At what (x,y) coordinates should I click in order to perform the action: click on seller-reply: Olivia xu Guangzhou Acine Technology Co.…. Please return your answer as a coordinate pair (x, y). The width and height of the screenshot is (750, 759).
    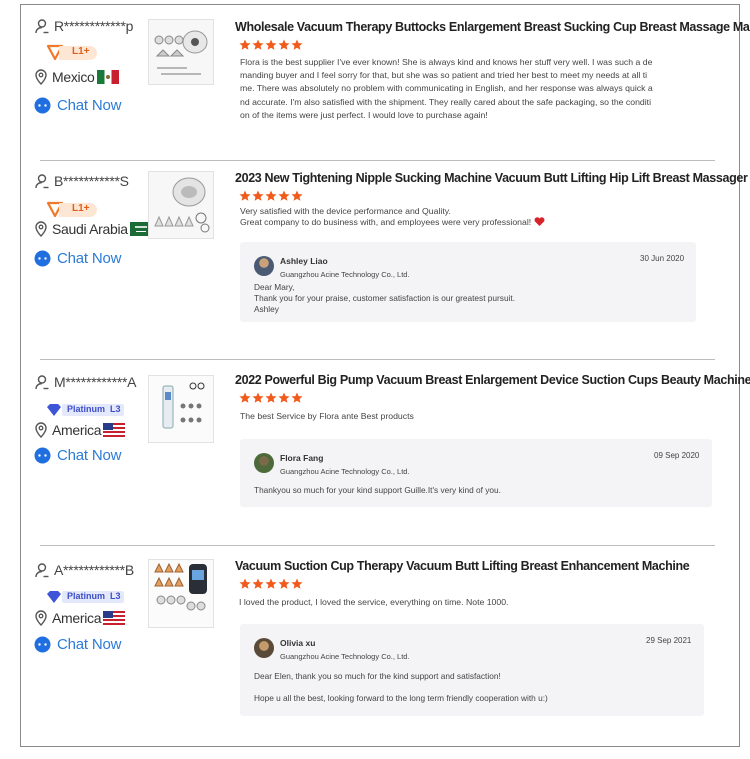
    Looking at the image, I should click on (472, 670).